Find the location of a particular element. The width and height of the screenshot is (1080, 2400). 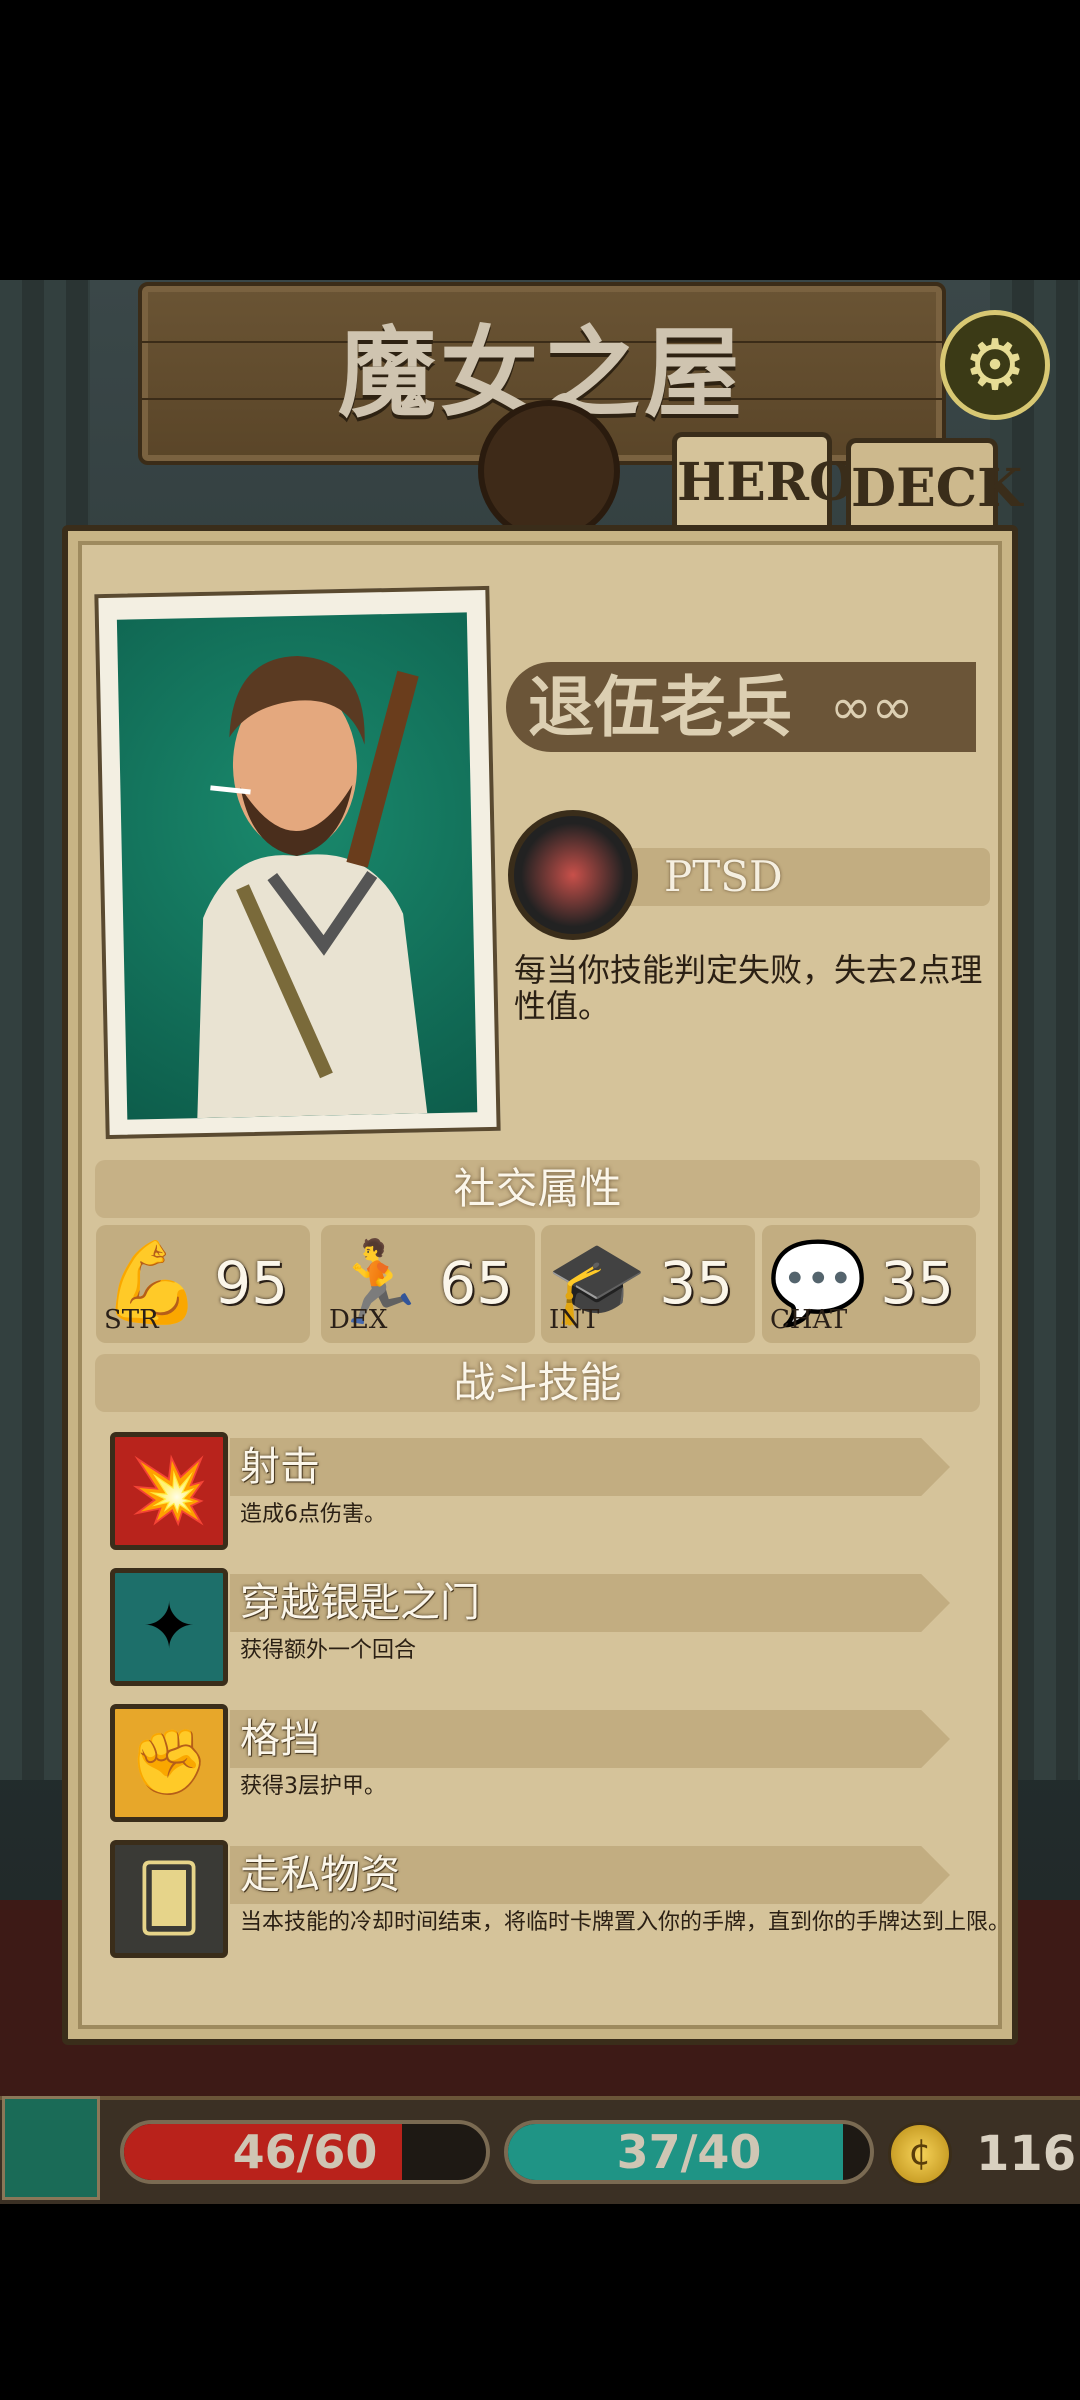

skill-item: ✦ 穿越银匙之门 获得额外一个回合 is located at coordinates (540, 1627).